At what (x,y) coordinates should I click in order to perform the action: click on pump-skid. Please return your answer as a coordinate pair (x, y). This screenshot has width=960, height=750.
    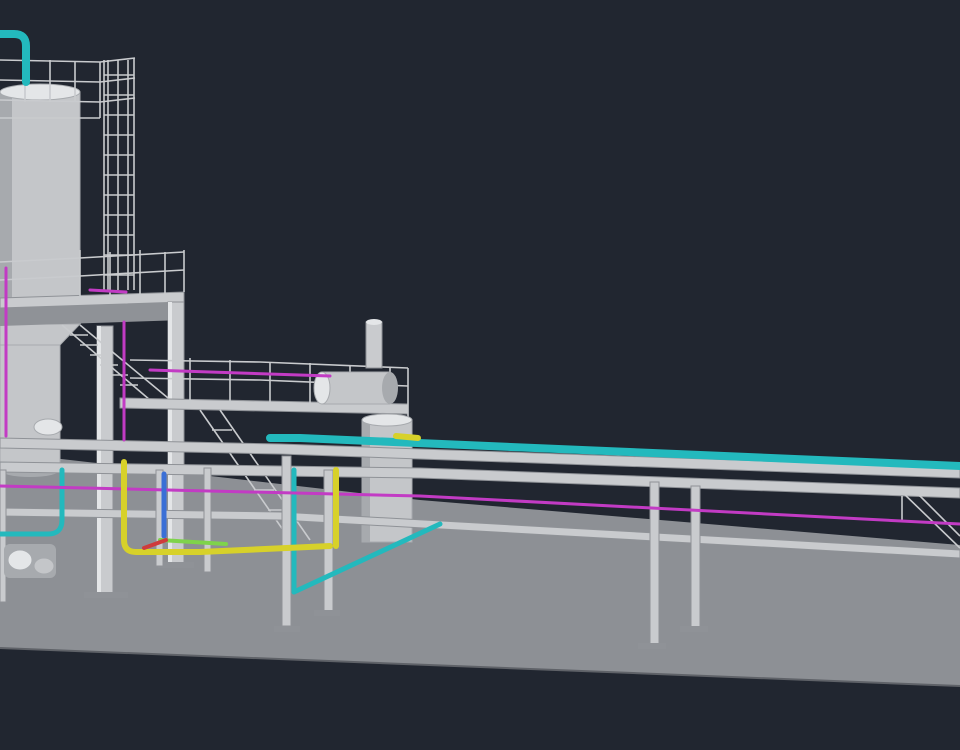
    Looking at the image, I should click on (30, 561).